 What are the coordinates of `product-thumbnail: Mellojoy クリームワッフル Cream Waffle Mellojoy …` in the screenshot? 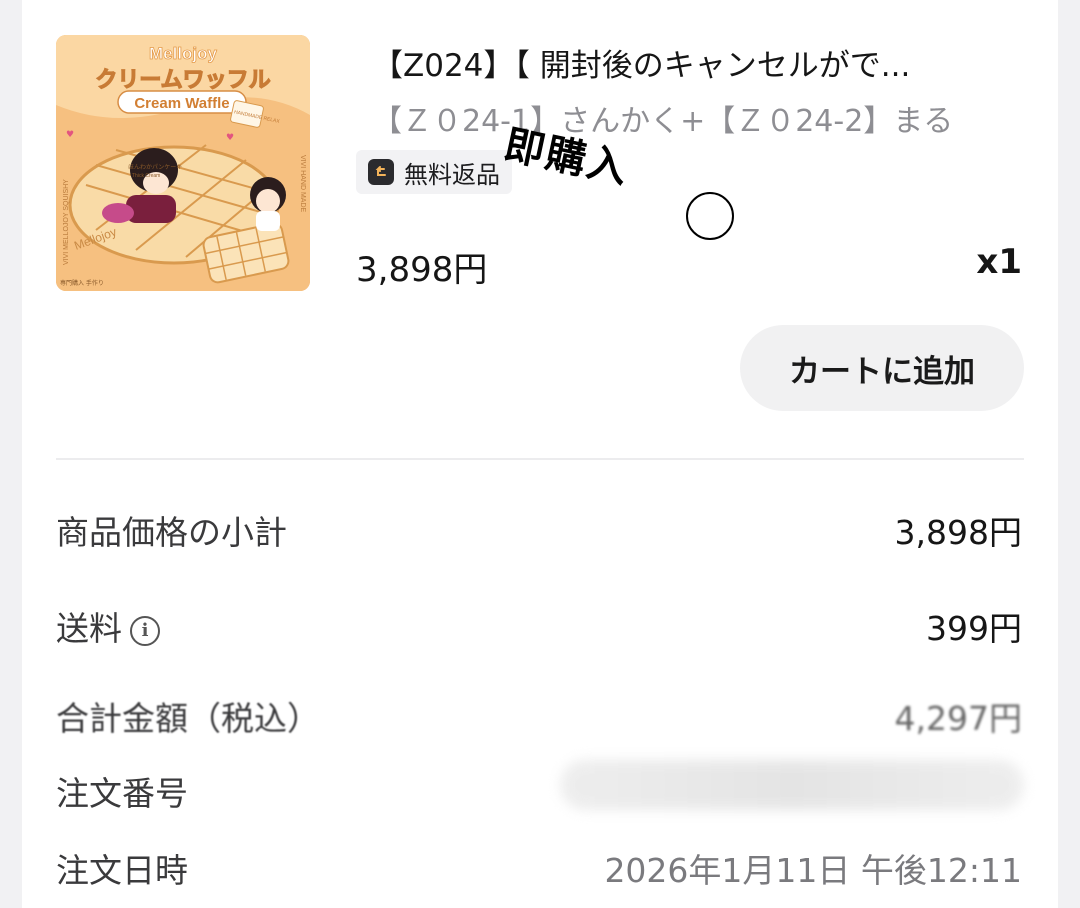 It's located at (183, 163).